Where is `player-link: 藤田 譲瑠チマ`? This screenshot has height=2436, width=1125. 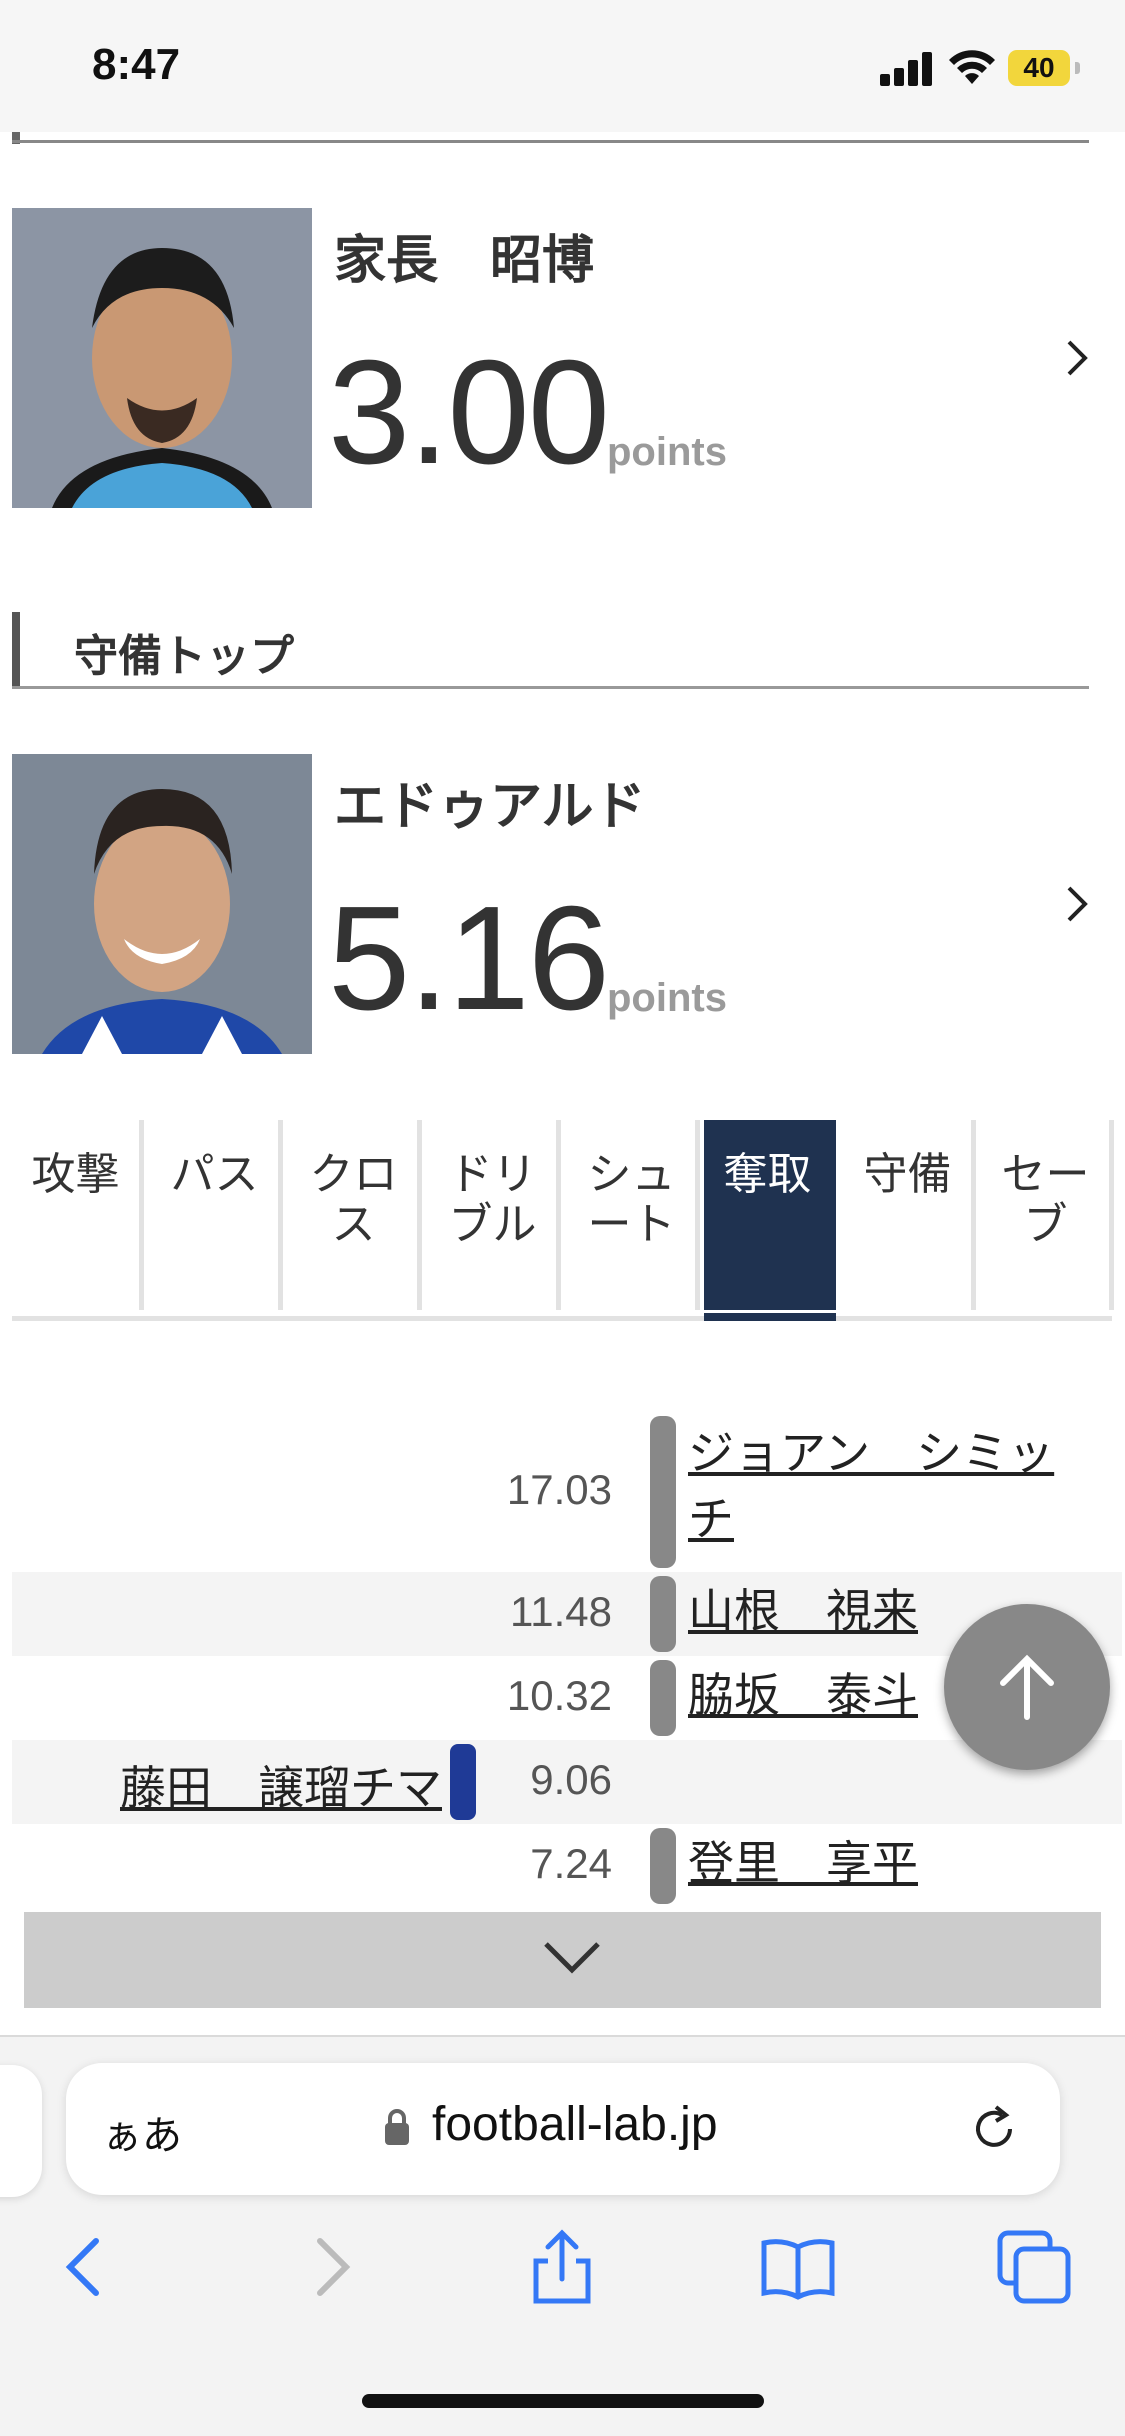
player-link: 藤田 譲瑠チマ is located at coordinates (281, 1785).